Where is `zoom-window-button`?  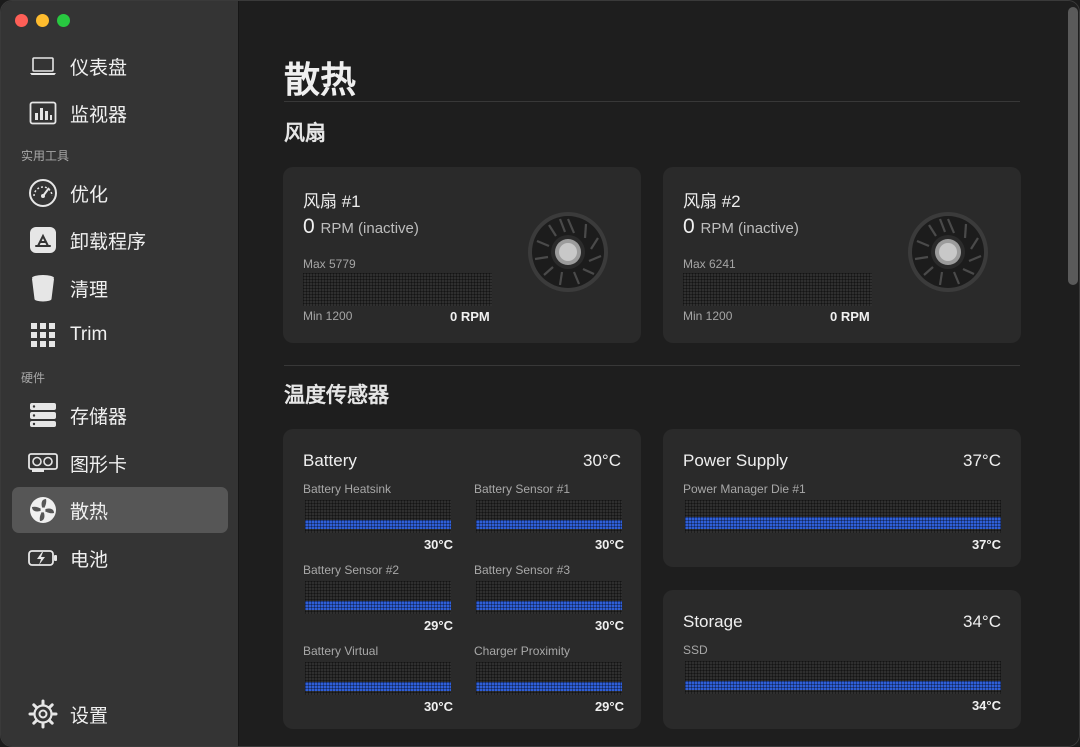
zoom-window-button is located at coordinates (63, 20).